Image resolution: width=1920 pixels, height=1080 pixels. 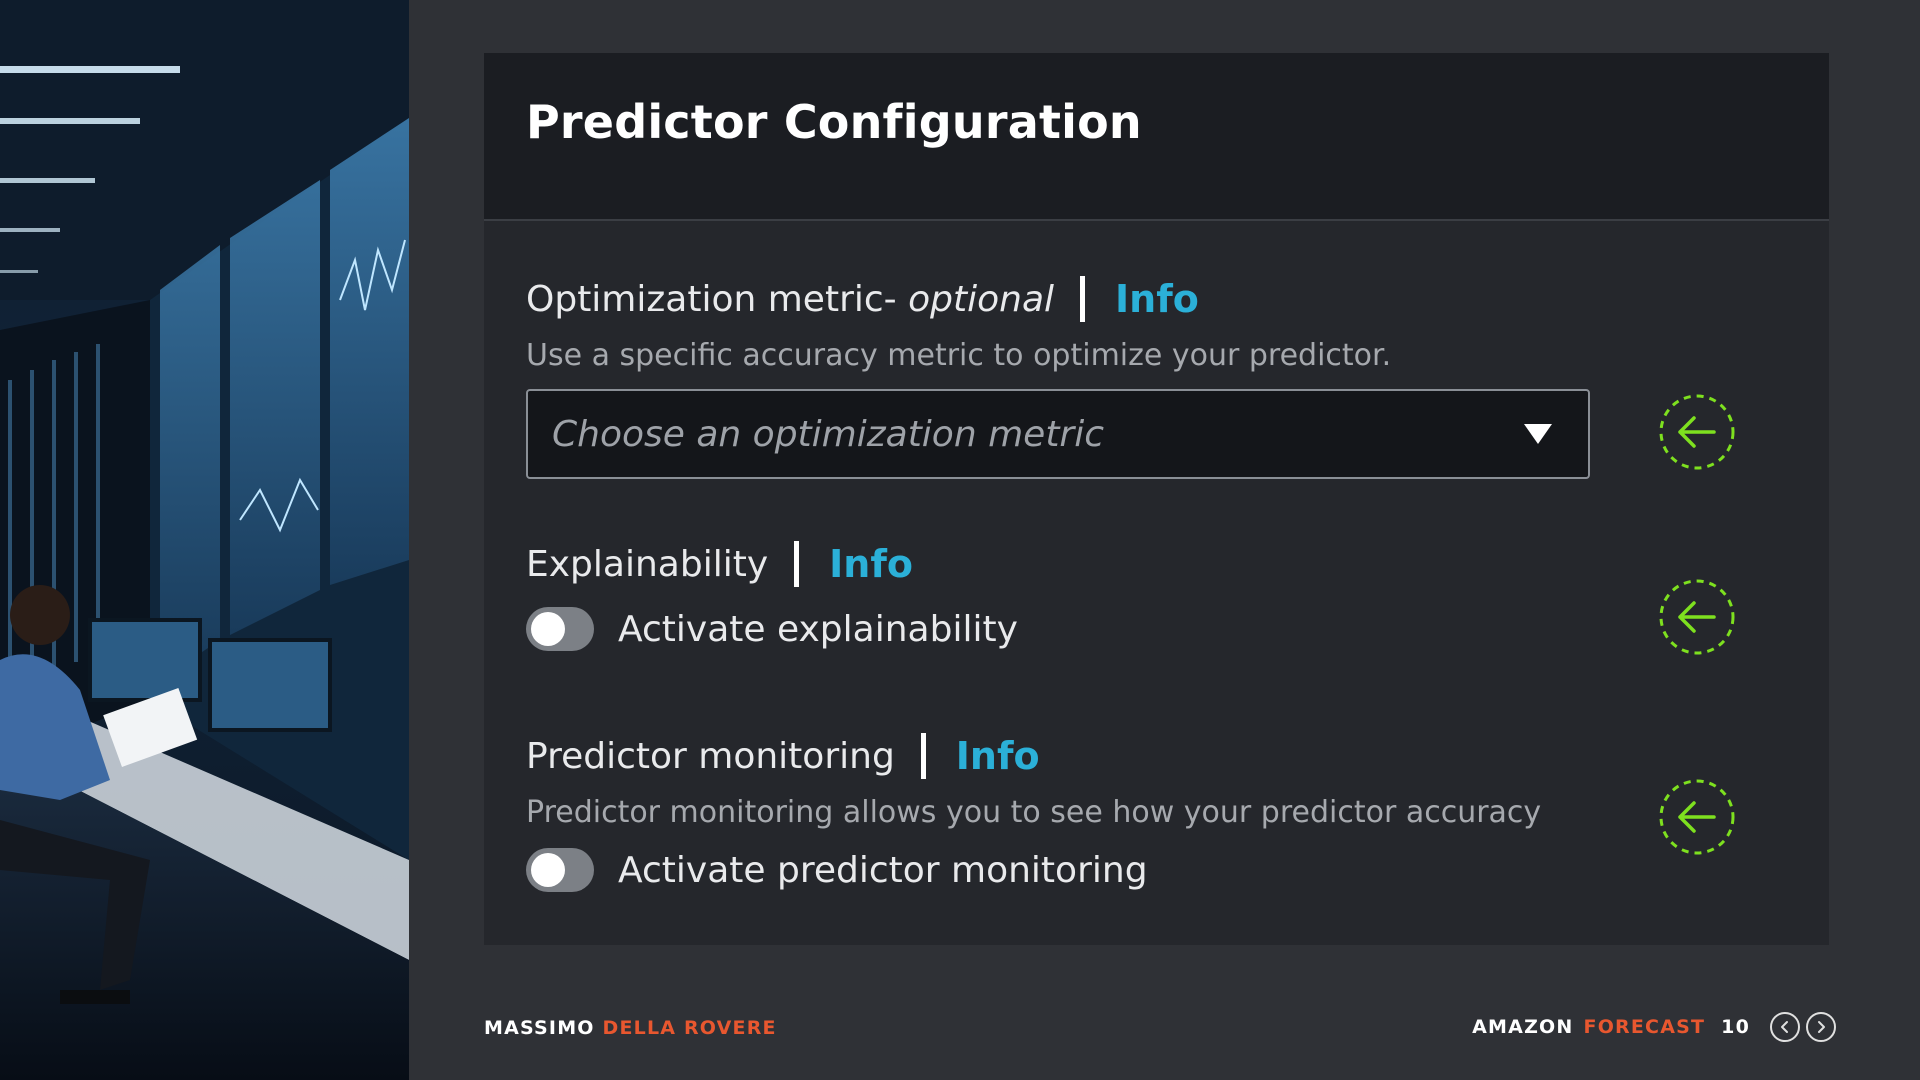 I want to click on author-first-name: MASSIMO, so click(x=539, y=1028).